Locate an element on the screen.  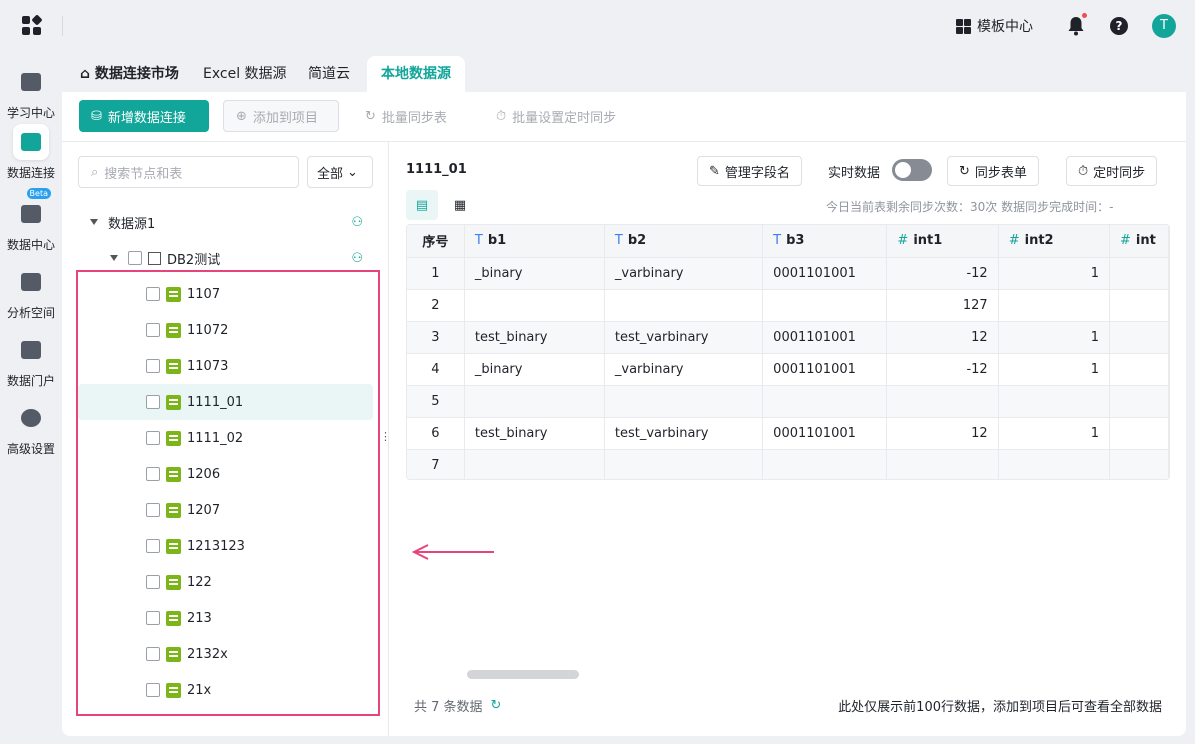
table-row: 6 test_binary test_varbinary 0001101001 12 1 is located at coordinates (788, 433).